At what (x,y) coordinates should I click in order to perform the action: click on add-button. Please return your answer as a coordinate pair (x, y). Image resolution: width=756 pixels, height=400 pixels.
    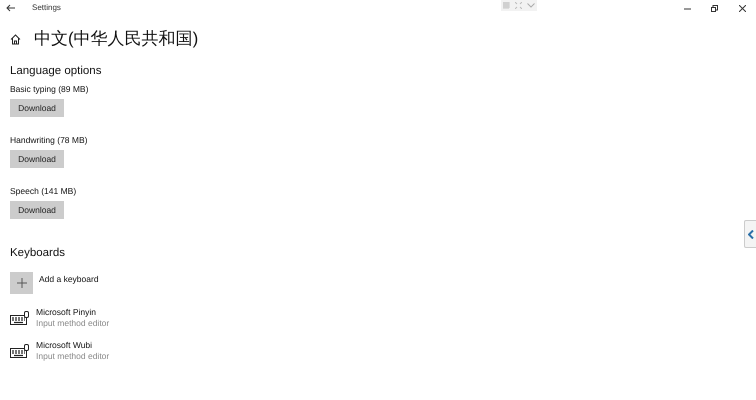
    Looking at the image, I should click on (21, 283).